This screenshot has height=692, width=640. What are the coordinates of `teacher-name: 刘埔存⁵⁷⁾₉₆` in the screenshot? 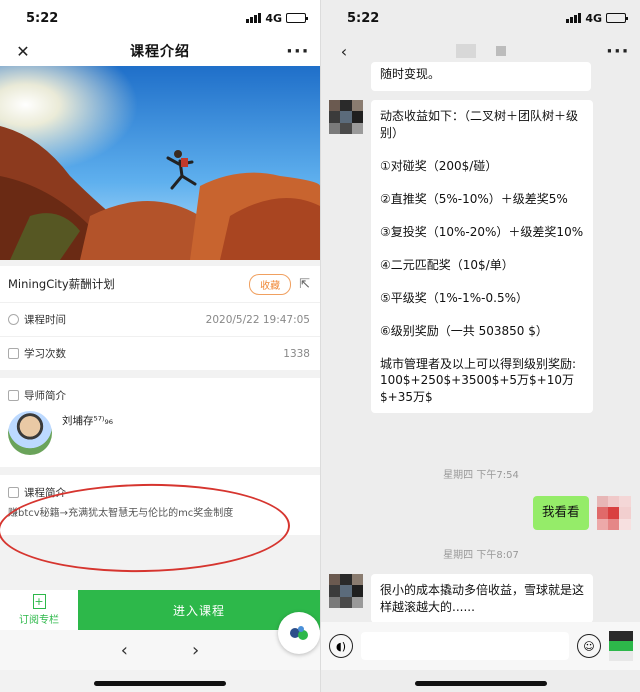 It's located at (87, 421).